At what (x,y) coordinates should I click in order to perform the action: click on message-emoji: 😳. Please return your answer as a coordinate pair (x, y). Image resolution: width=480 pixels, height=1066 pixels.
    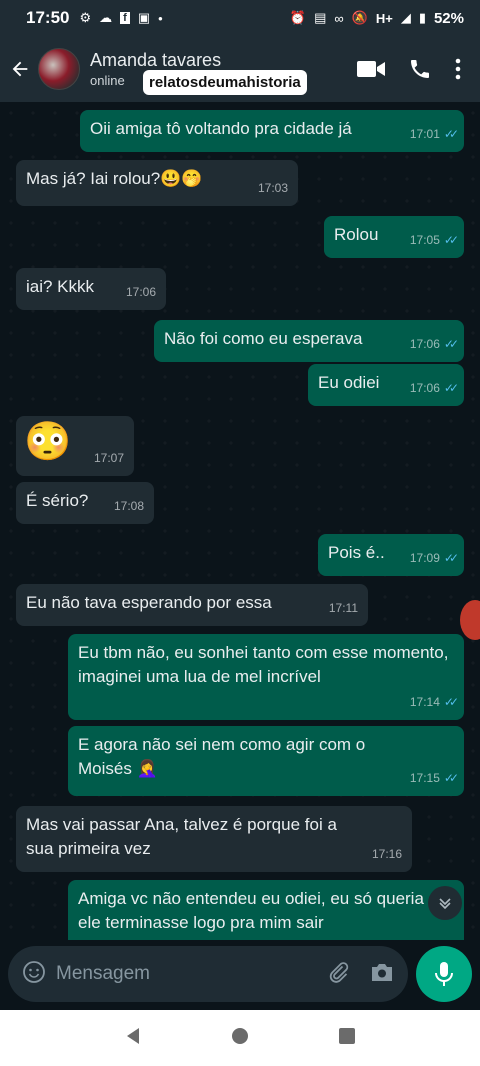
    Looking at the image, I should click on (48, 442).